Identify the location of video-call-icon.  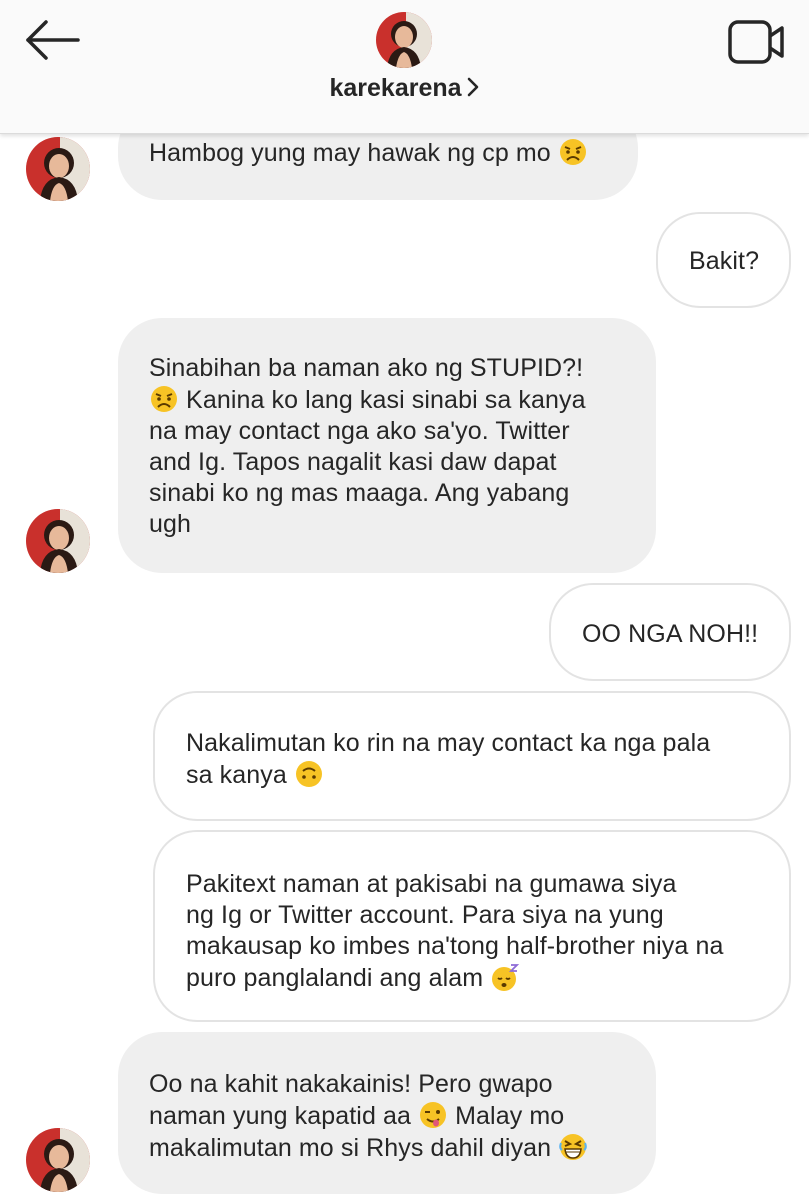
(756, 42).